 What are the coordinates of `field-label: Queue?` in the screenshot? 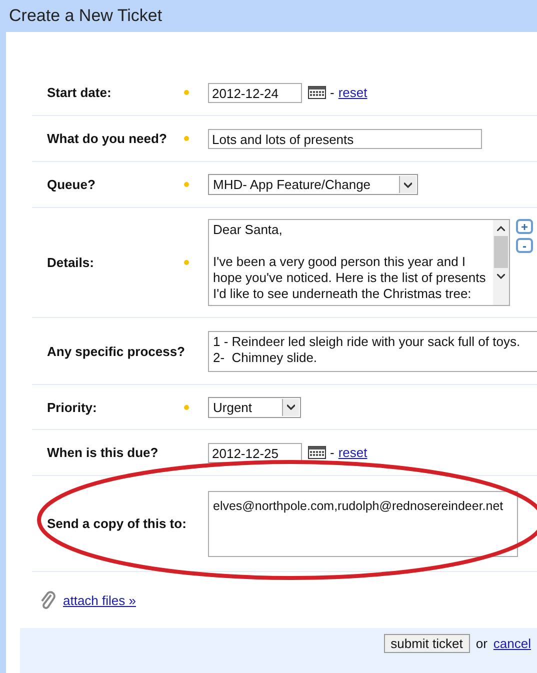 It's located at (71, 184).